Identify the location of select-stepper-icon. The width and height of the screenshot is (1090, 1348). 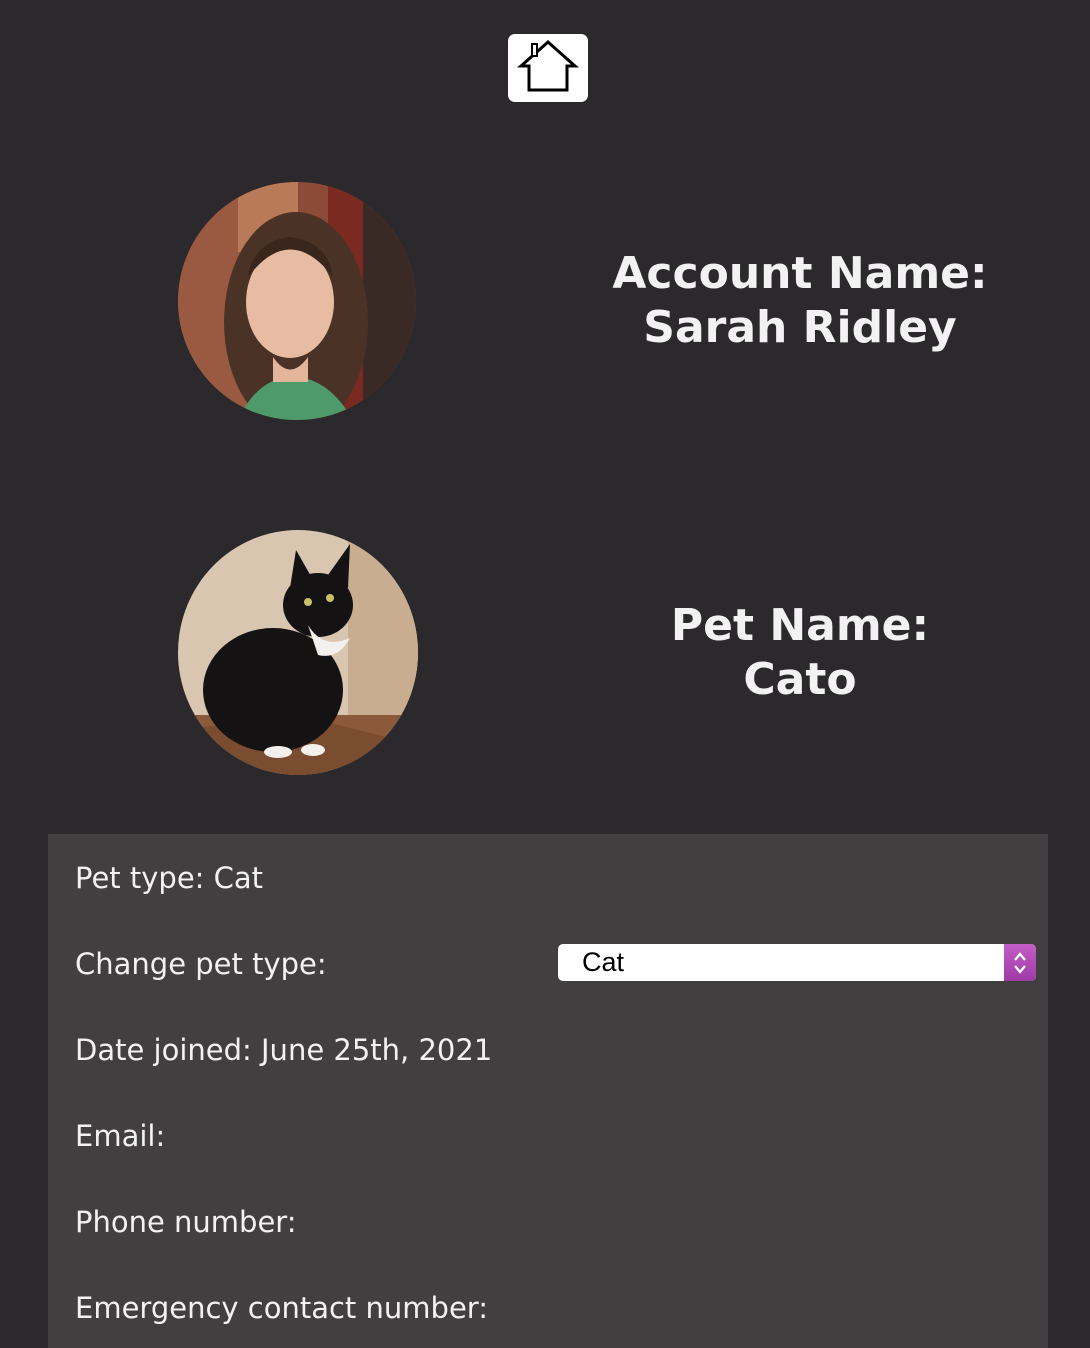
(1020, 962).